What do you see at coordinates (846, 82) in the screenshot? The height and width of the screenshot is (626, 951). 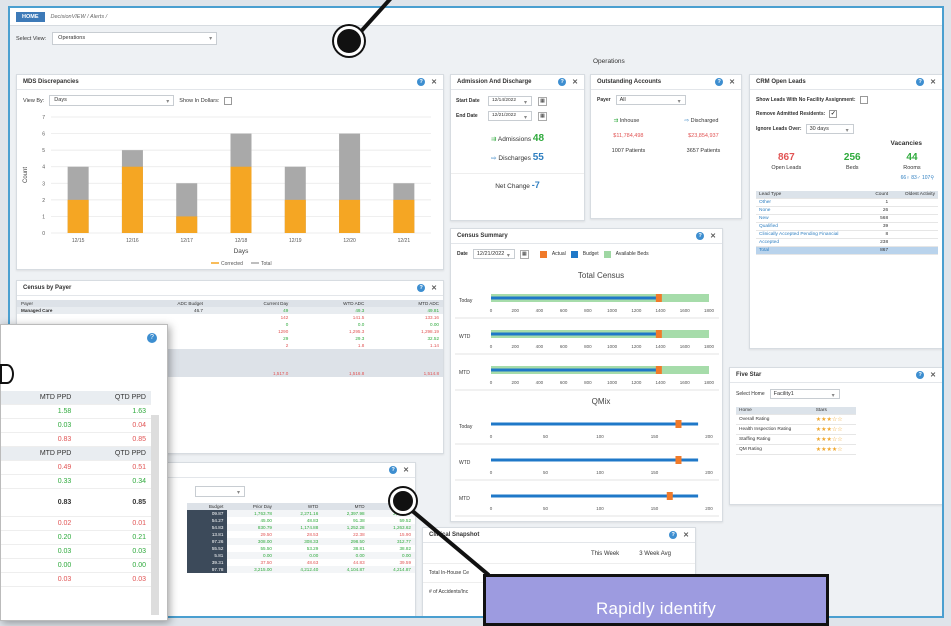 I see `crm-header: CRM Open Leads? ✕` at bounding box center [846, 82].